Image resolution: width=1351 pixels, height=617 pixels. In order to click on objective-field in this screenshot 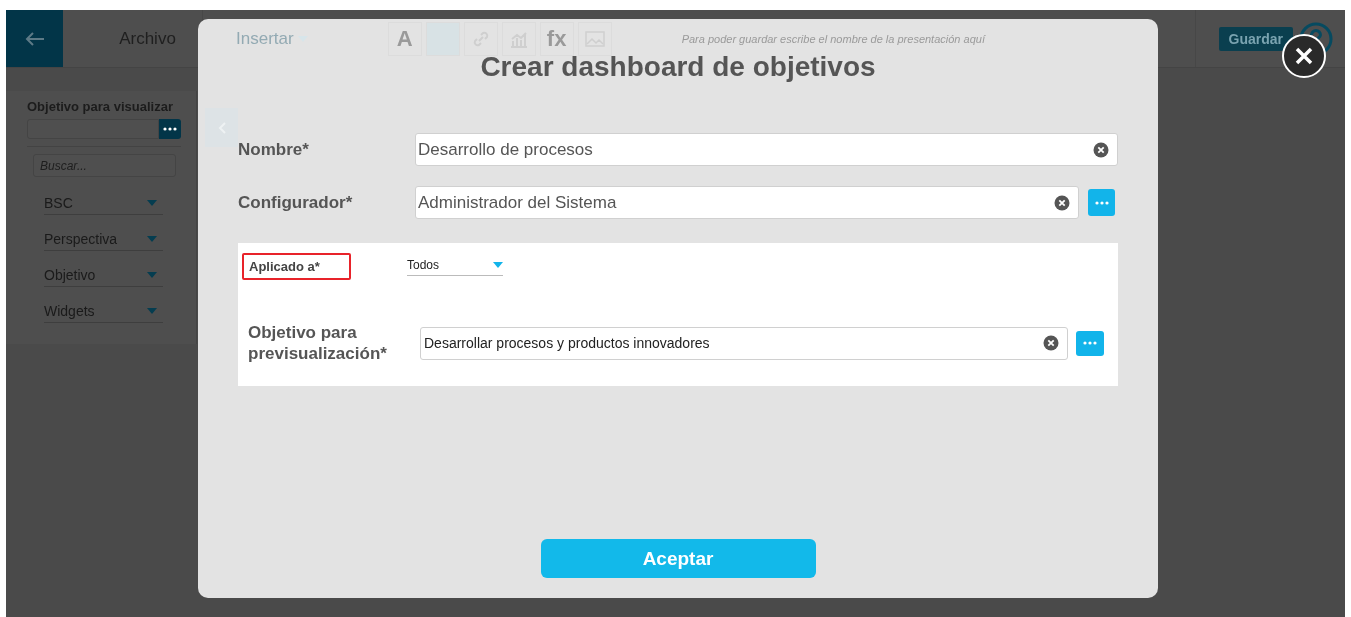, I will do `click(93, 129)`.